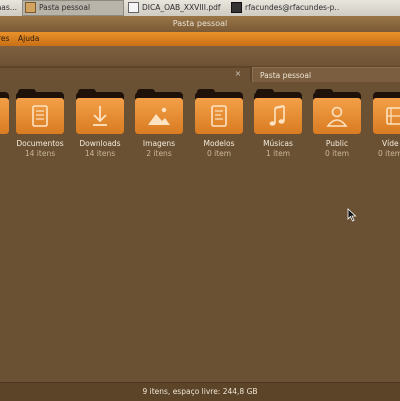 This screenshot has width=400, height=401. I want to click on folder-documentos: Documentos 14 itens, so click(40, 130).